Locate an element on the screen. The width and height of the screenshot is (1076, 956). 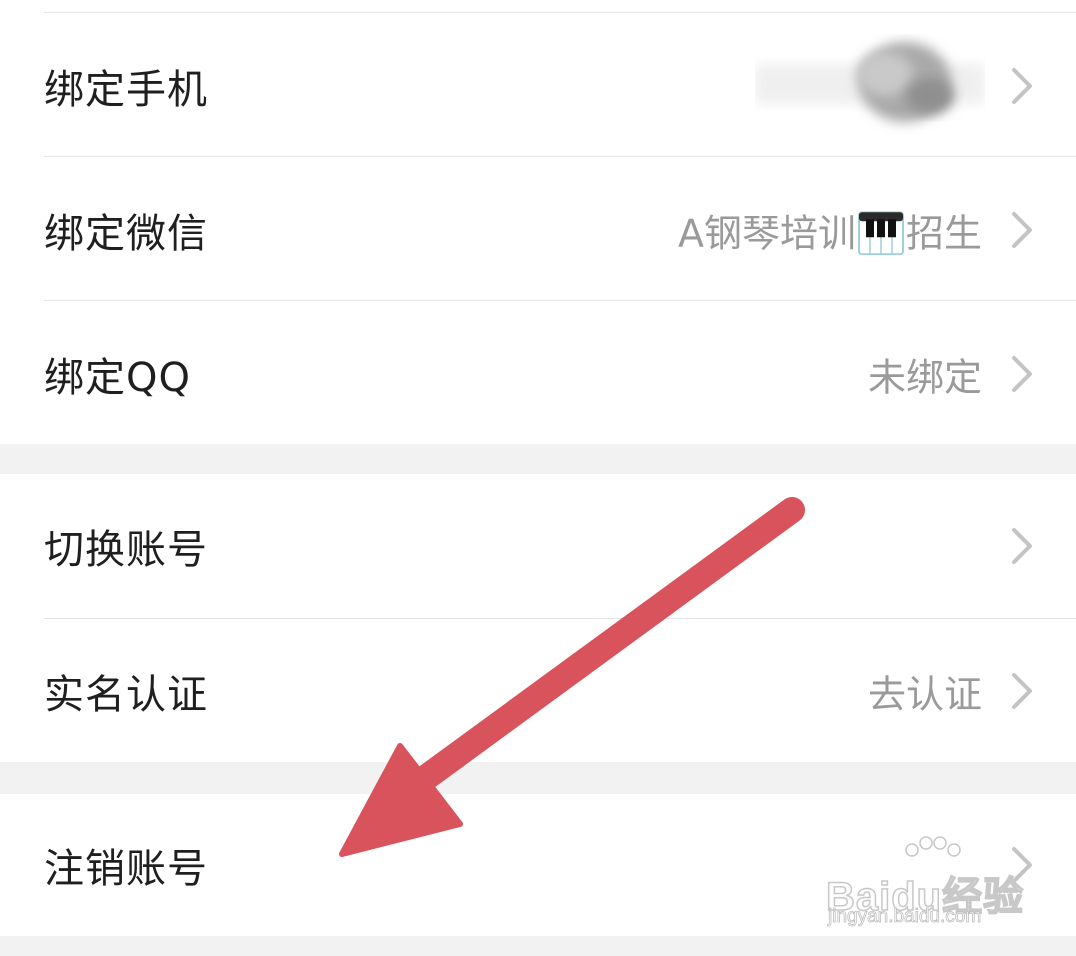
wechat-name-prefix: A钢琴培训 is located at coordinates (766, 233).